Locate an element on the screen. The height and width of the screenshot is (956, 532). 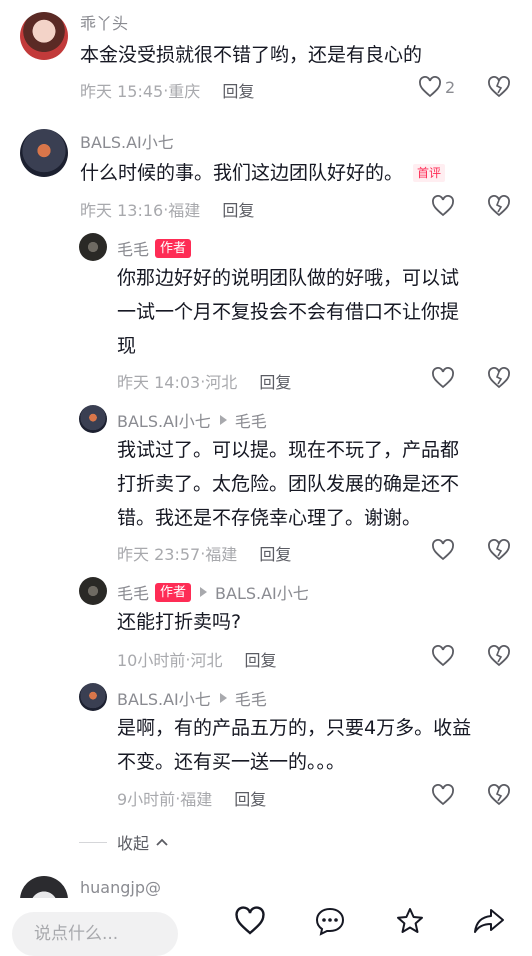
text-line: 我试过了。可以提。现在不玩了，产品都 is located at coordinates (288, 450).